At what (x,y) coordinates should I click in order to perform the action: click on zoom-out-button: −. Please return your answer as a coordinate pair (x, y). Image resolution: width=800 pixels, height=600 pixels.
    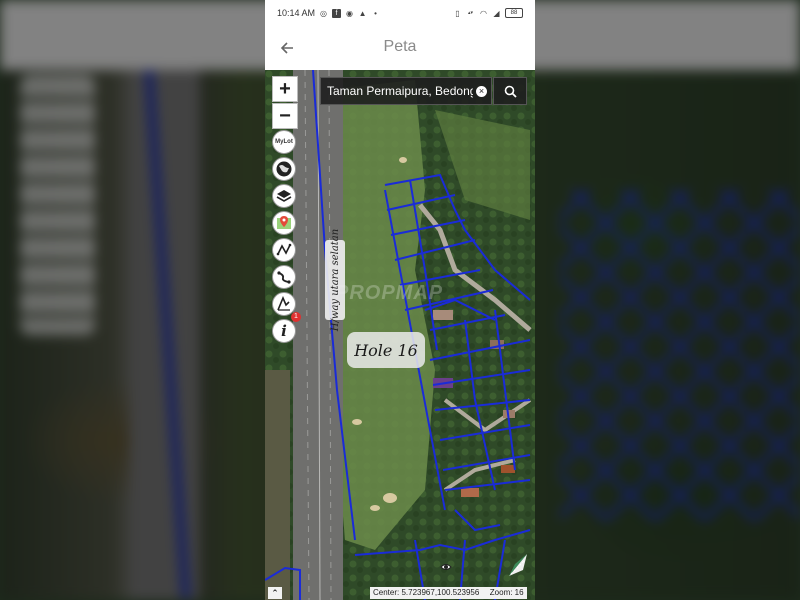
    Looking at the image, I should click on (285, 116).